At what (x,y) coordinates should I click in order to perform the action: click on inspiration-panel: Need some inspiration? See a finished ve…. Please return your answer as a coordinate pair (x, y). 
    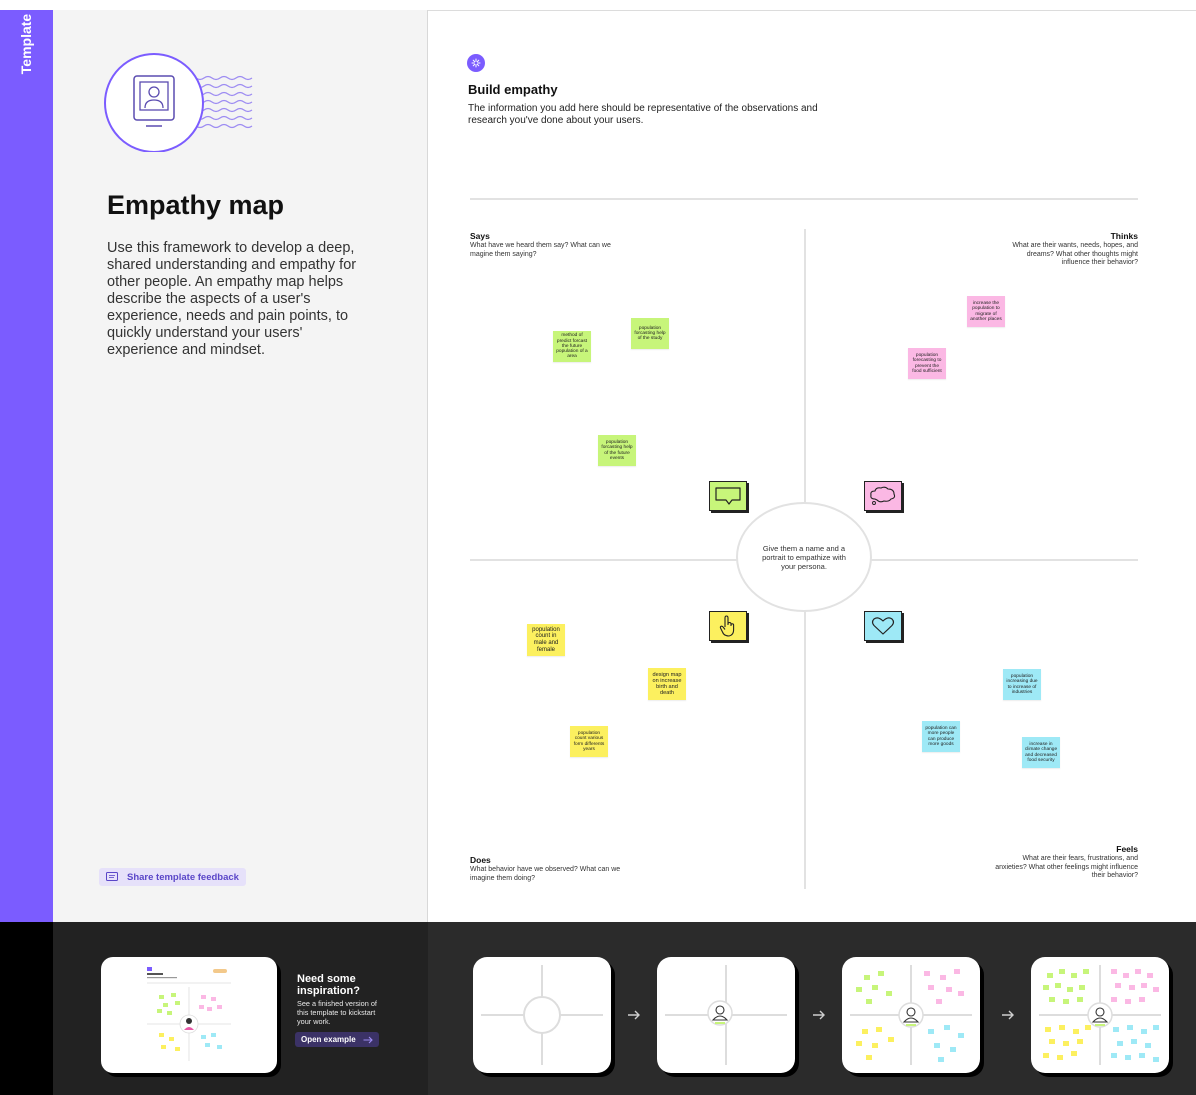
    Looking at the image, I should click on (214, 1008).